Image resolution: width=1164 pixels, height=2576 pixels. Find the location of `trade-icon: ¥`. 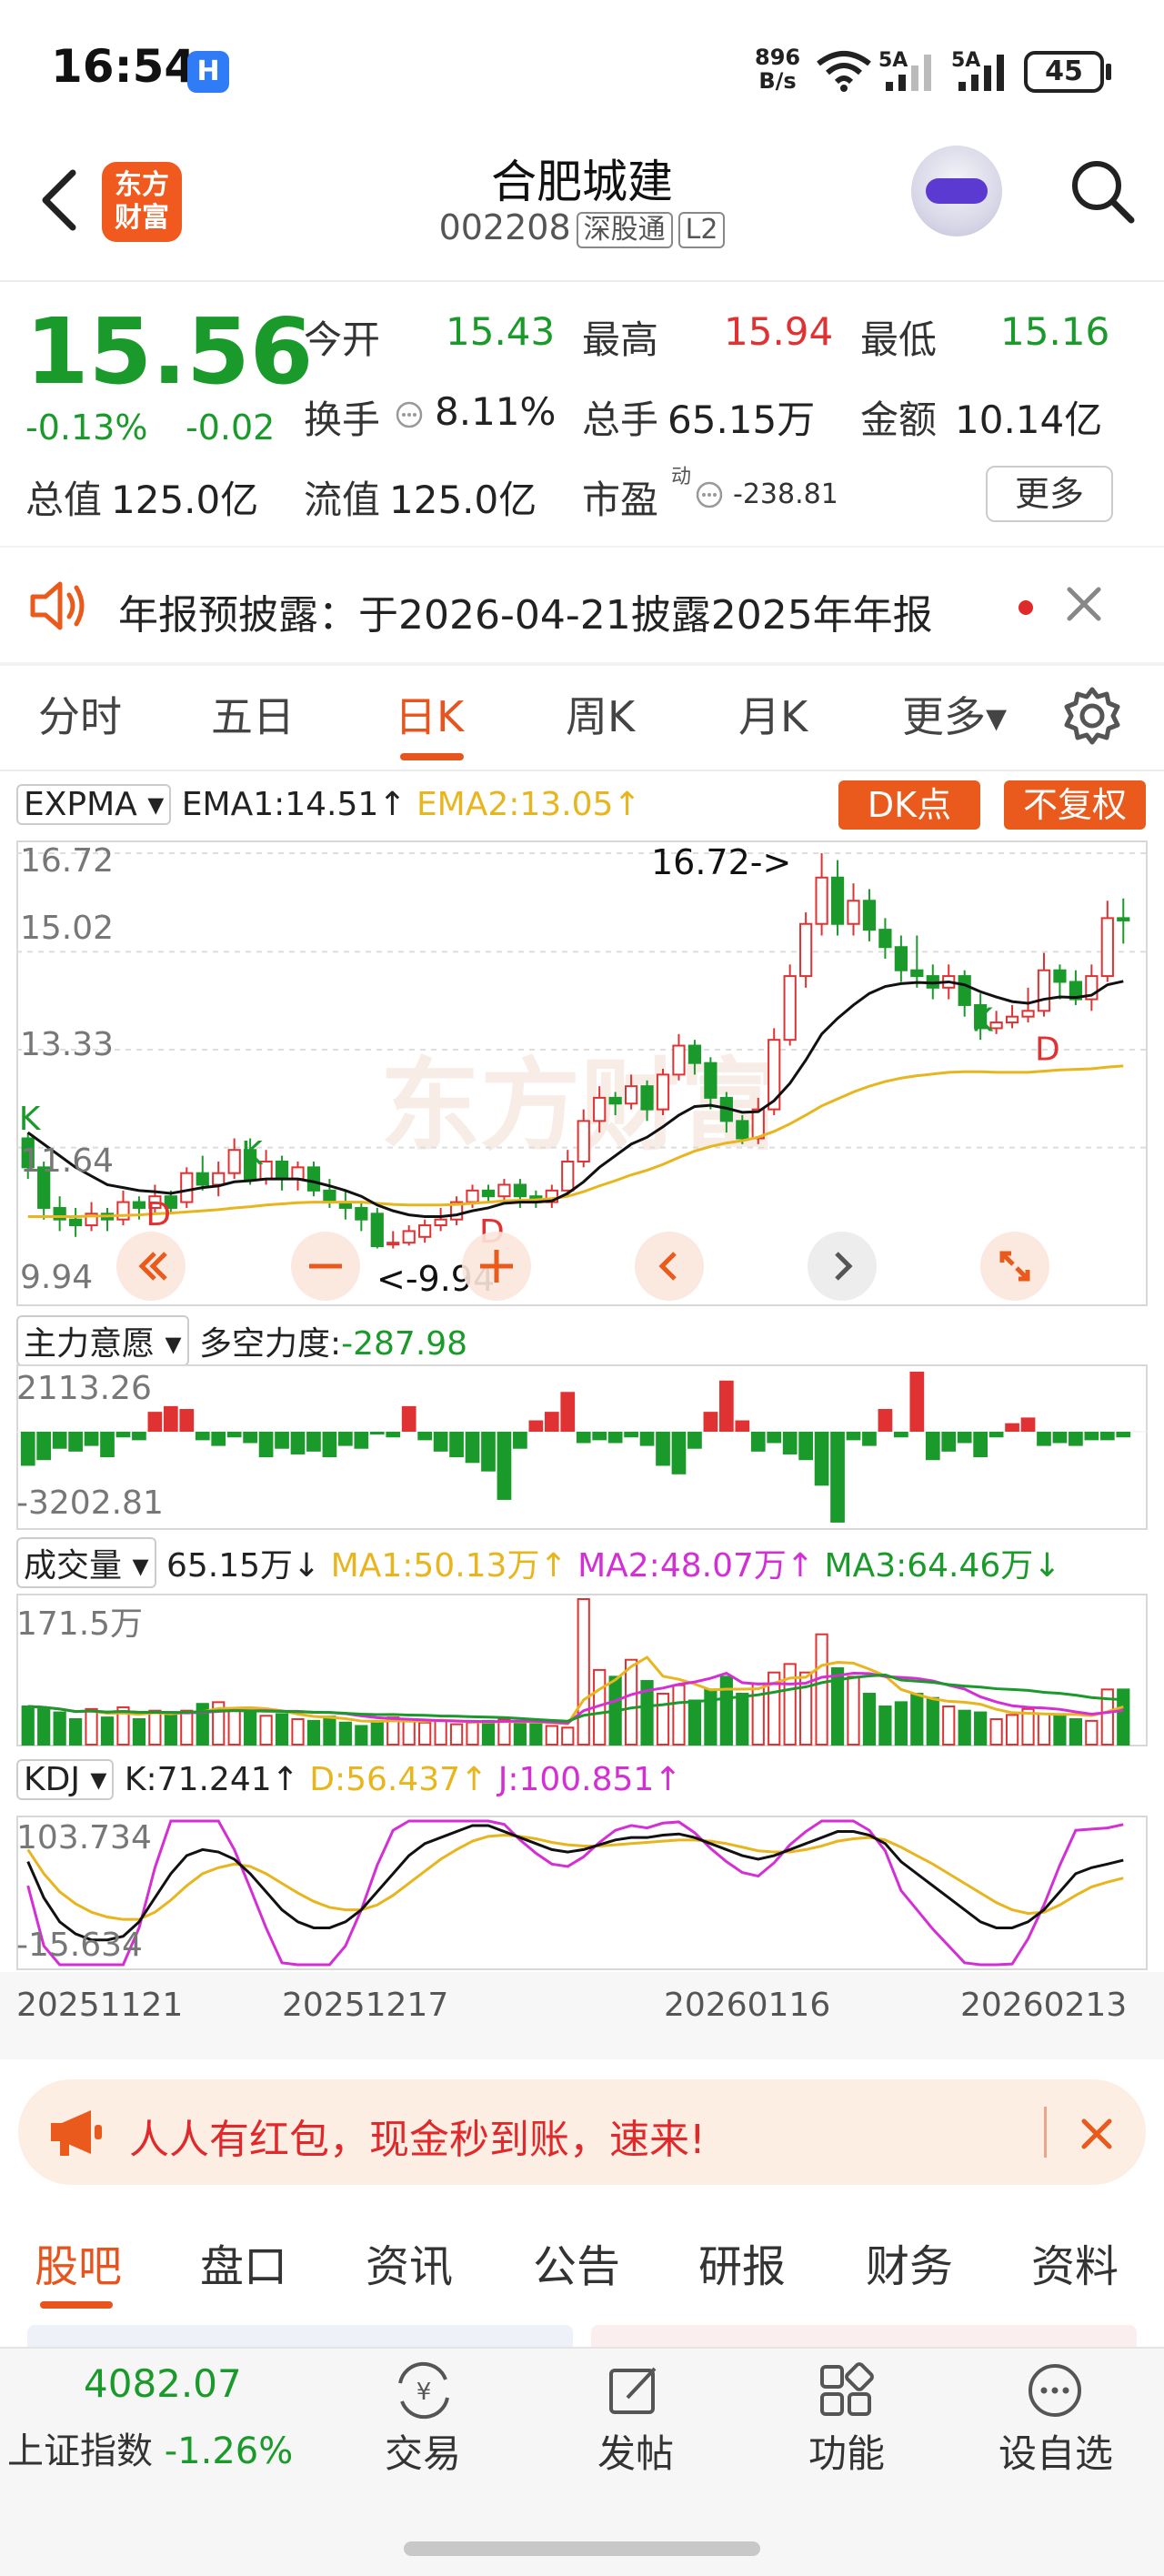

trade-icon: ¥ is located at coordinates (424, 2390).